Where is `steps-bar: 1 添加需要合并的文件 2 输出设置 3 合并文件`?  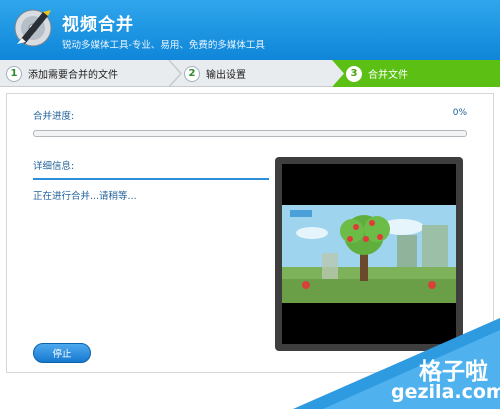 steps-bar: 1 添加需要合并的文件 2 输出设置 3 合并文件 is located at coordinates (250, 73).